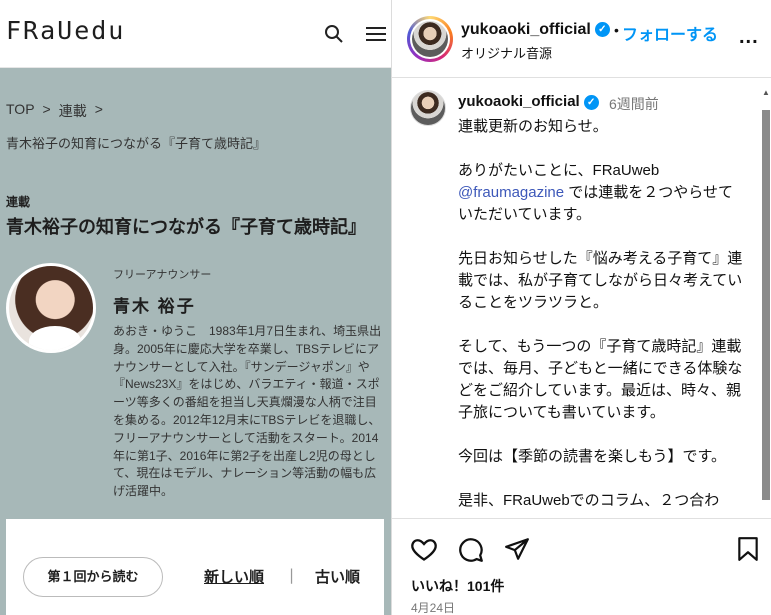 Image resolution: width=771 pixels, height=615 pixels. What do you see at coordinates (581, 566) in the screenshot?
I see `action-bar: いいね！101件 4月24日` at bounding box center [581, 566].